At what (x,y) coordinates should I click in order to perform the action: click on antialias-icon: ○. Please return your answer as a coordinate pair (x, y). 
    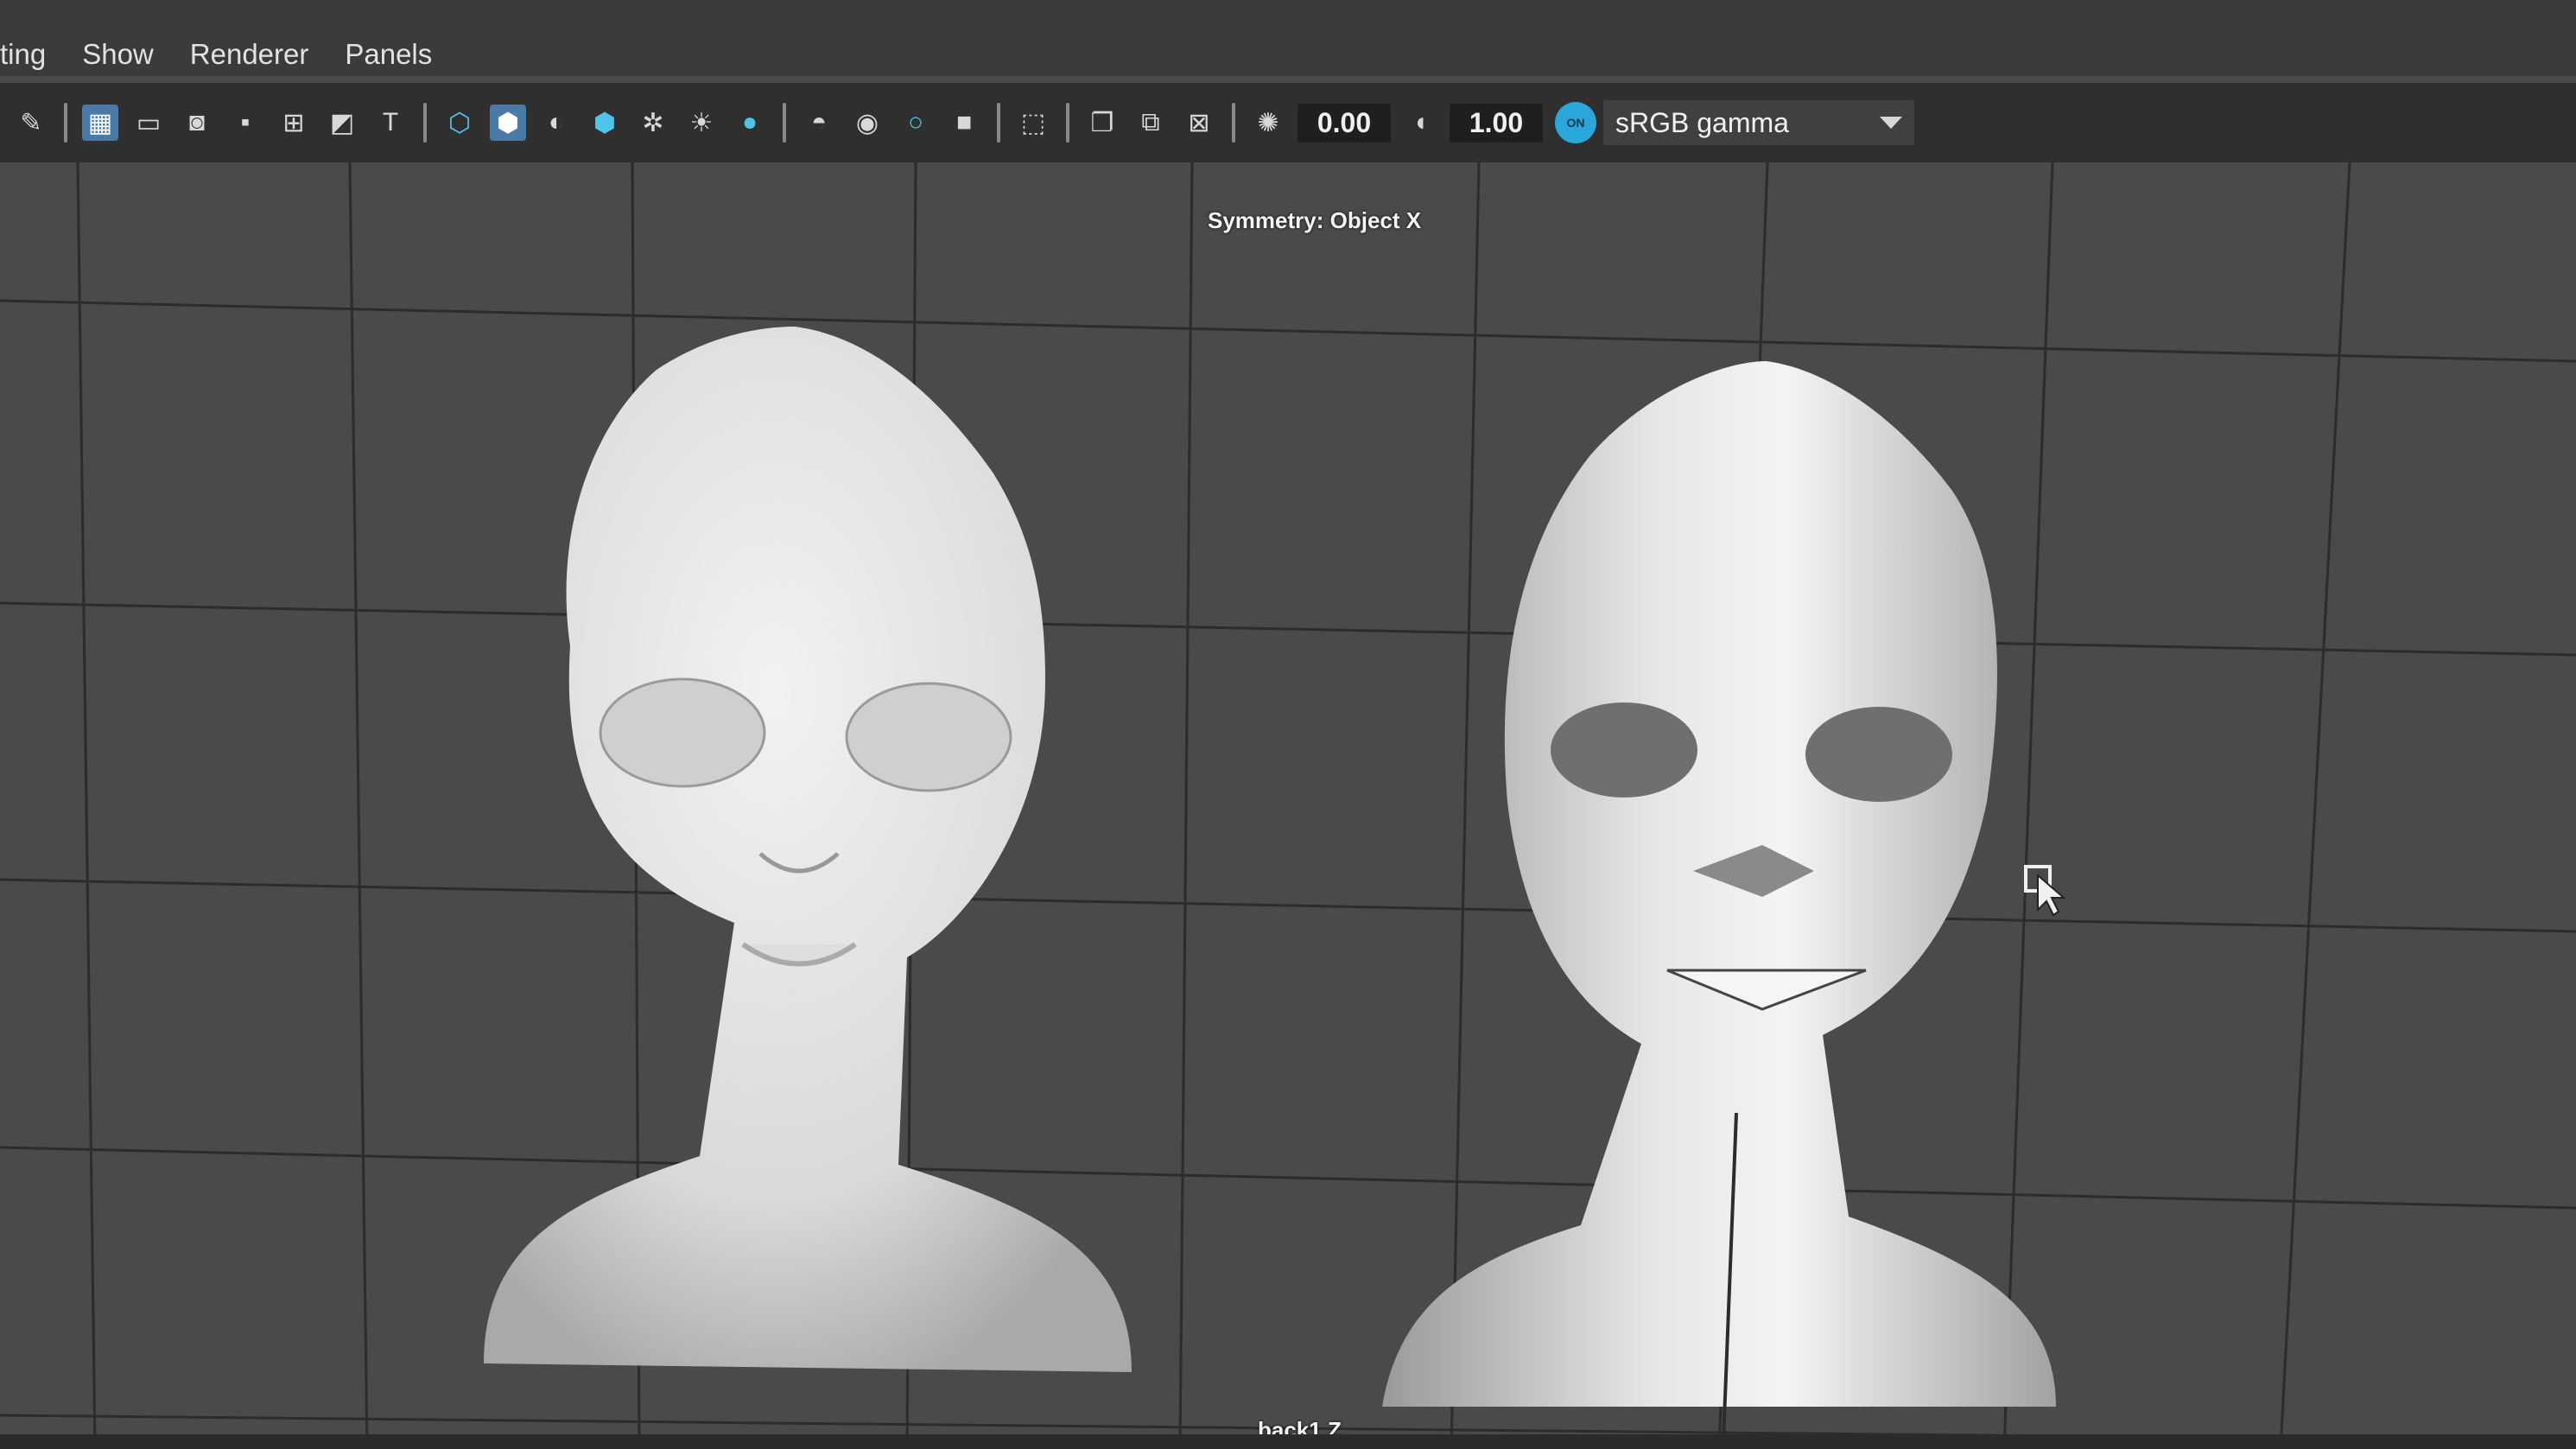
    Looking at the image, I should click on (916, 123).